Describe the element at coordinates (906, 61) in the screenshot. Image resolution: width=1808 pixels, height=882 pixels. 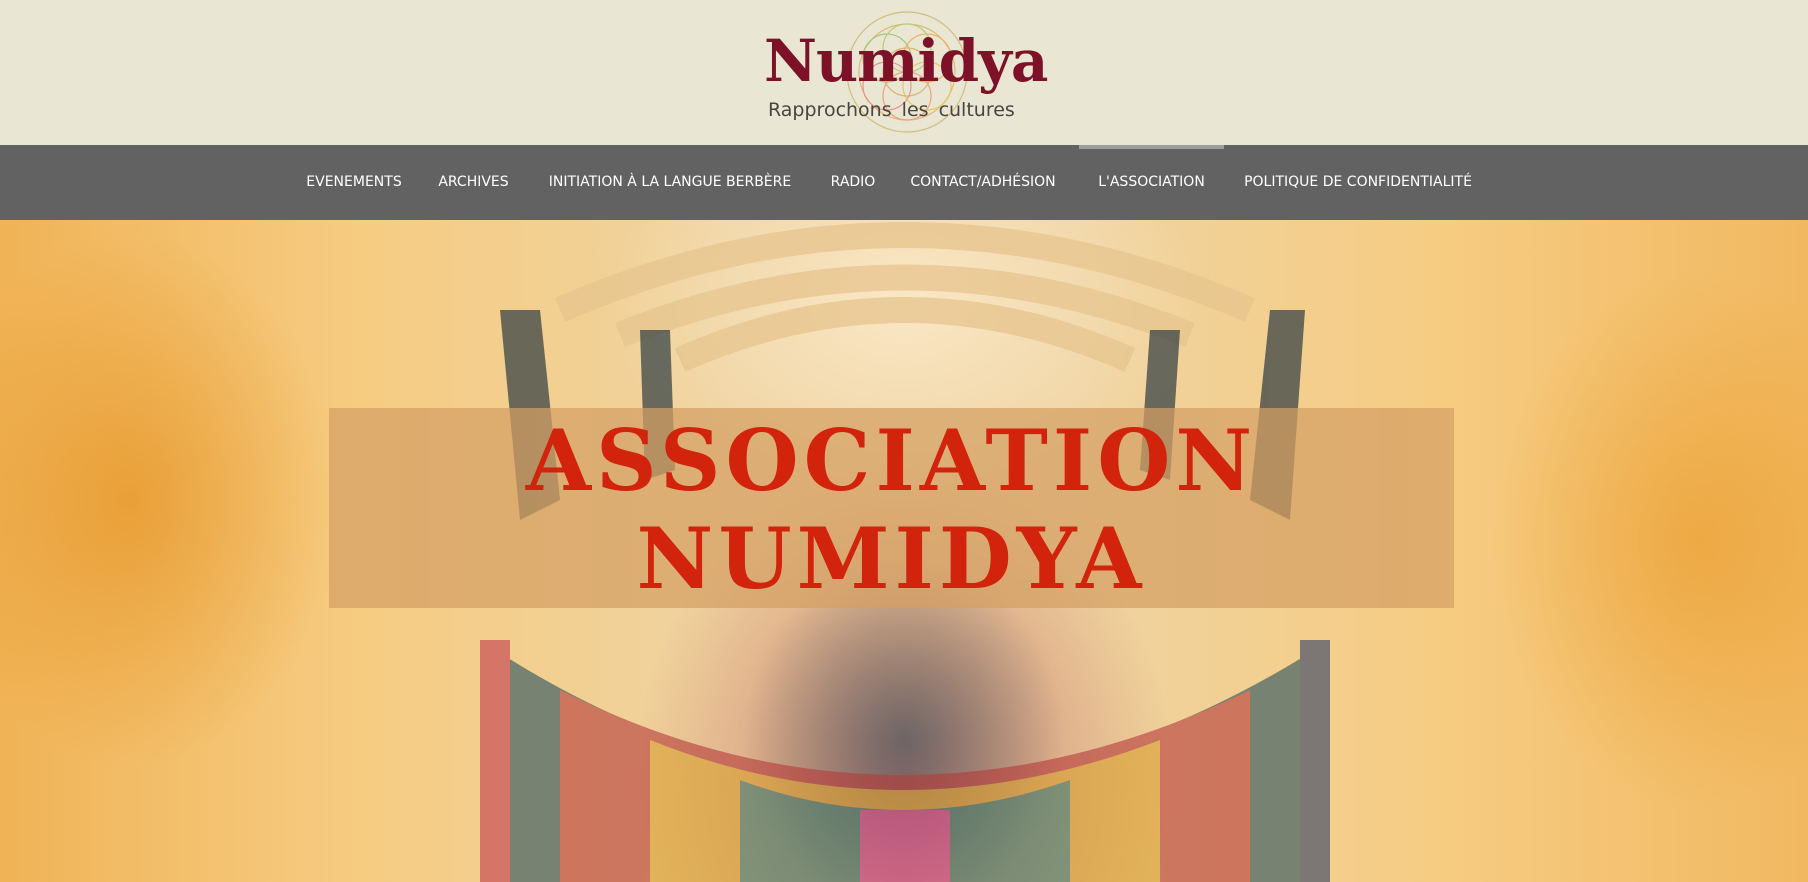
I see `logo-wordmark: Numidya` at that location.